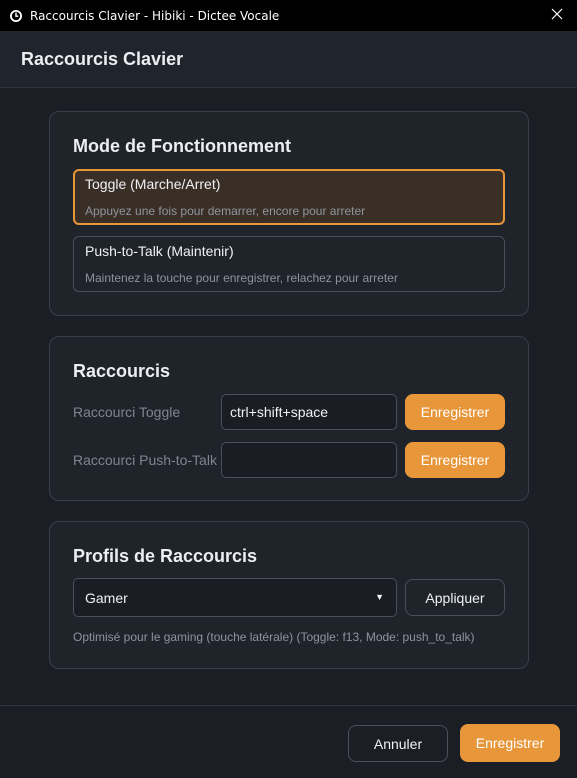 The width and height of the screenshot is (577, 778). Describe the element at coordinates (182, 146) in the screenshot. I see `mode-section-title: Mode de Fonctionnement` at that location.